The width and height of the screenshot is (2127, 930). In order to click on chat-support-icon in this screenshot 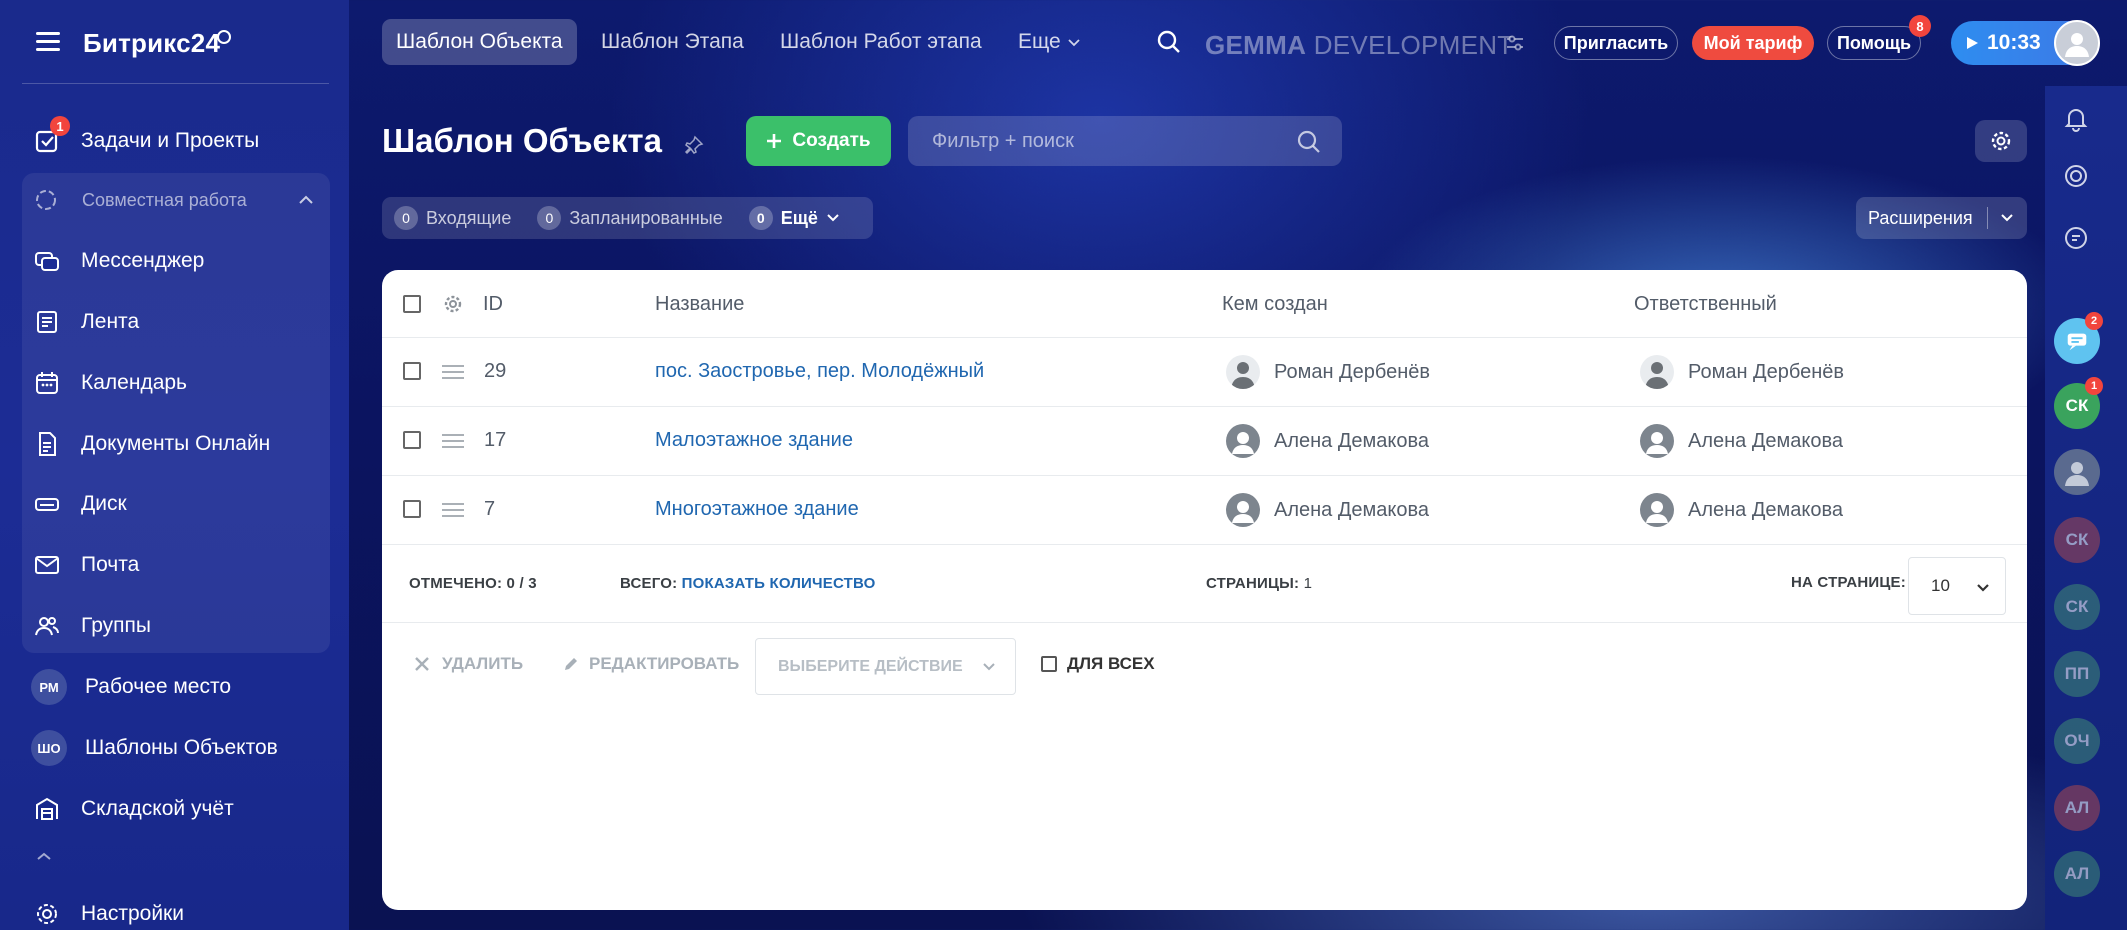, I will do `click(2076, 238)`.